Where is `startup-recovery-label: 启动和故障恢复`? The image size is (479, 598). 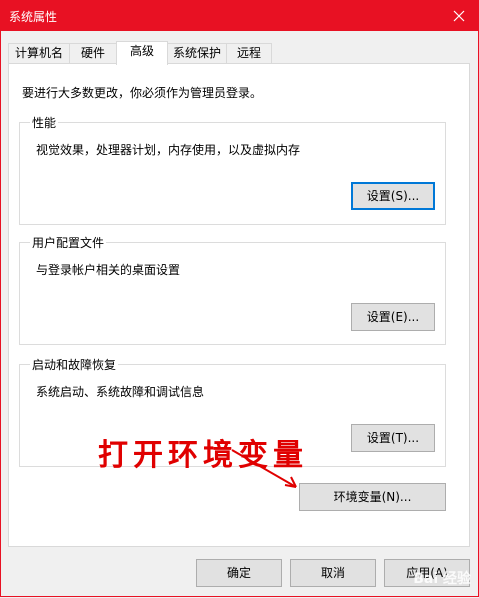 startup-recovery-label: 启动和故障恢复 is located at coordinates (74, 364).